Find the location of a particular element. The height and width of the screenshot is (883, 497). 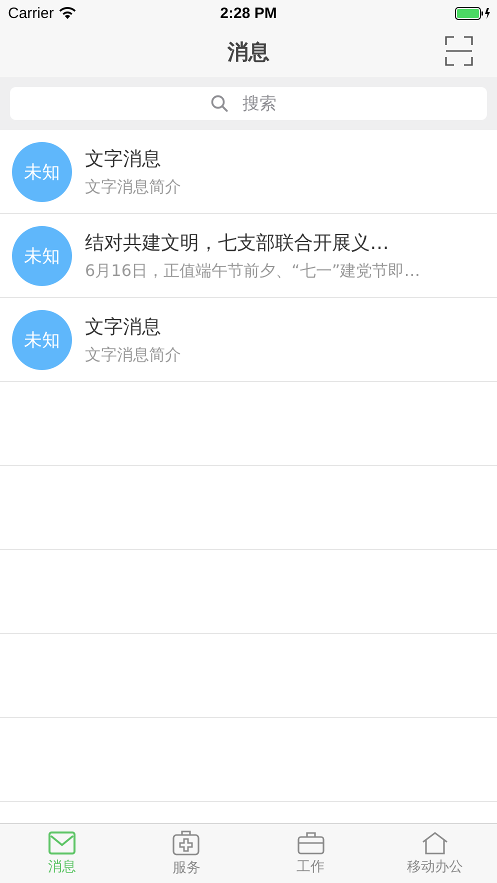

page-title: 消息 is located at coordinates (249, 52).